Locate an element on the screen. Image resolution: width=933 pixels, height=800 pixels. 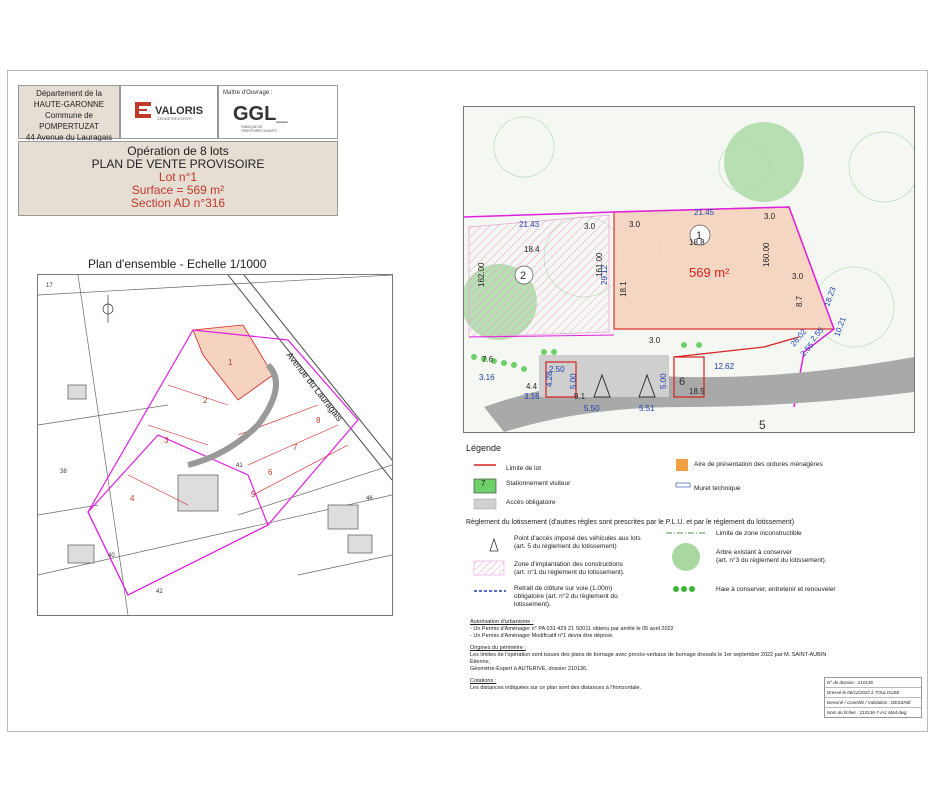
dim-18-5: 18.5 is located at coordinates (697, 391).